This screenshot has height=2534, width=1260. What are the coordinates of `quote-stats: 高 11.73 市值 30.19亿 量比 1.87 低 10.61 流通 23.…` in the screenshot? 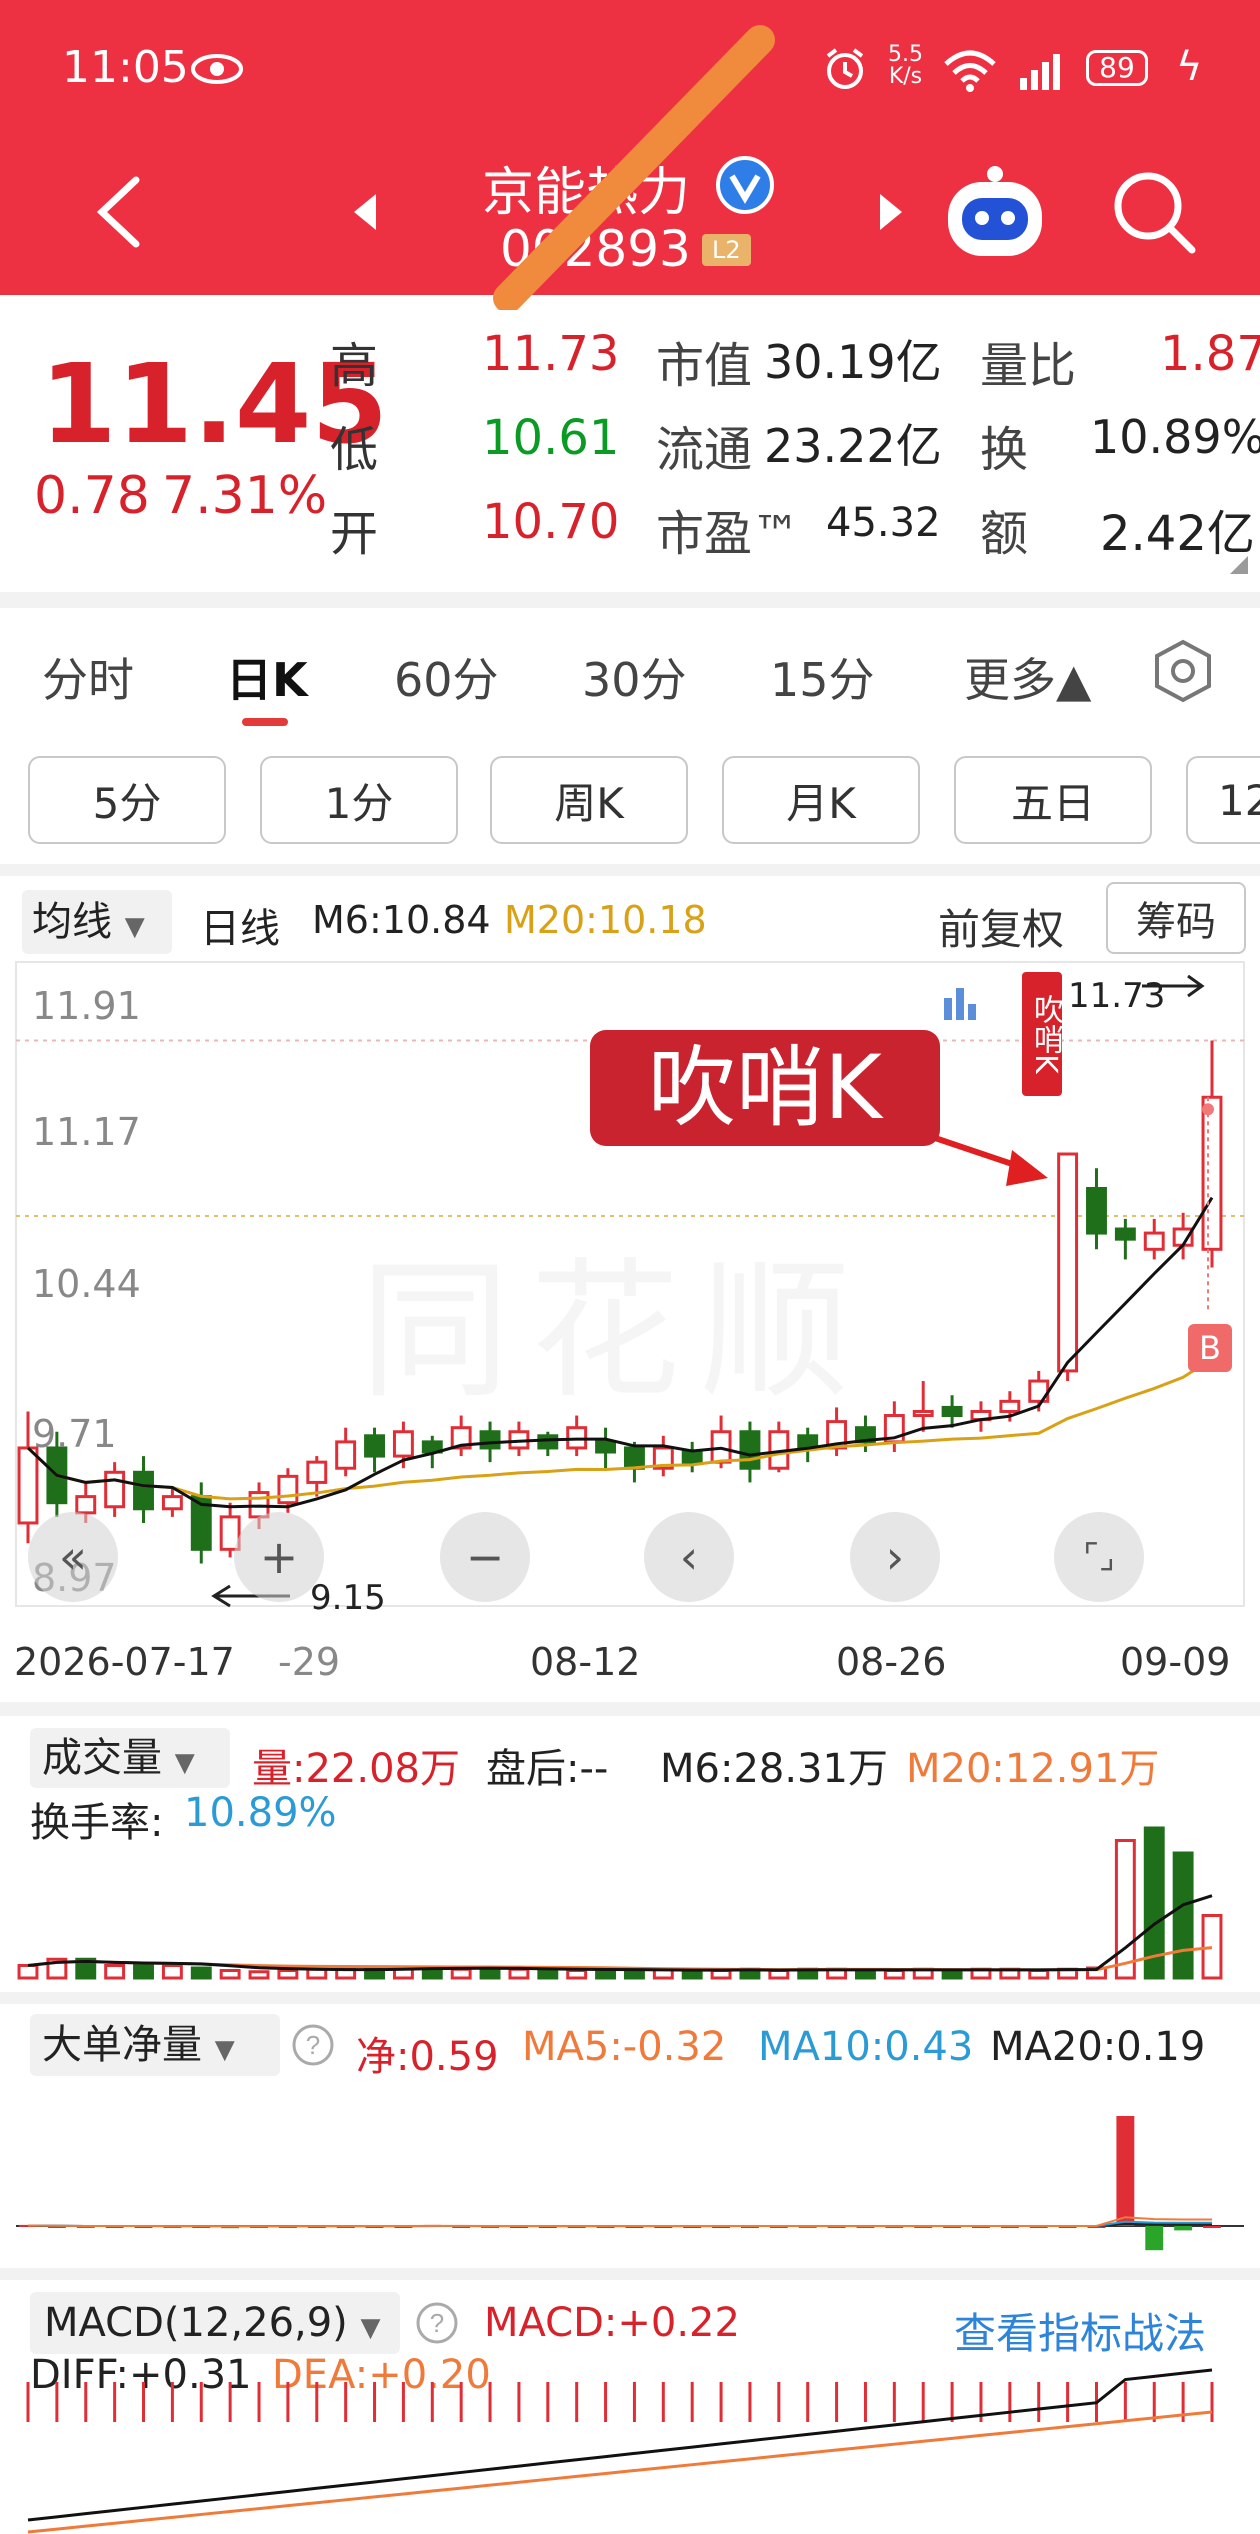 It's located at (795, 461).